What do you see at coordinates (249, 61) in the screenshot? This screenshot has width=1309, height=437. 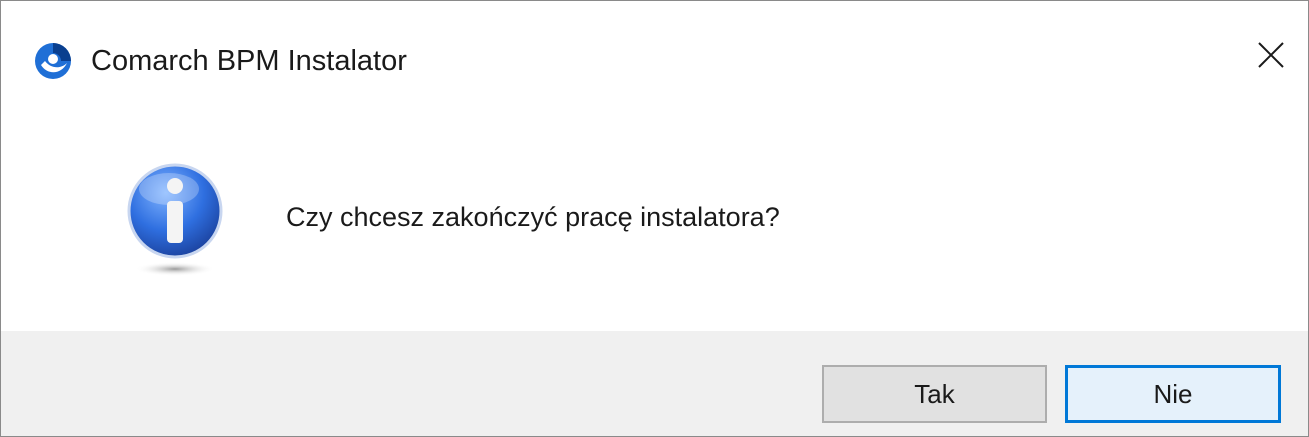 I see `window-title: Comarch BPM Instalator` at bounding box center [249, 61].